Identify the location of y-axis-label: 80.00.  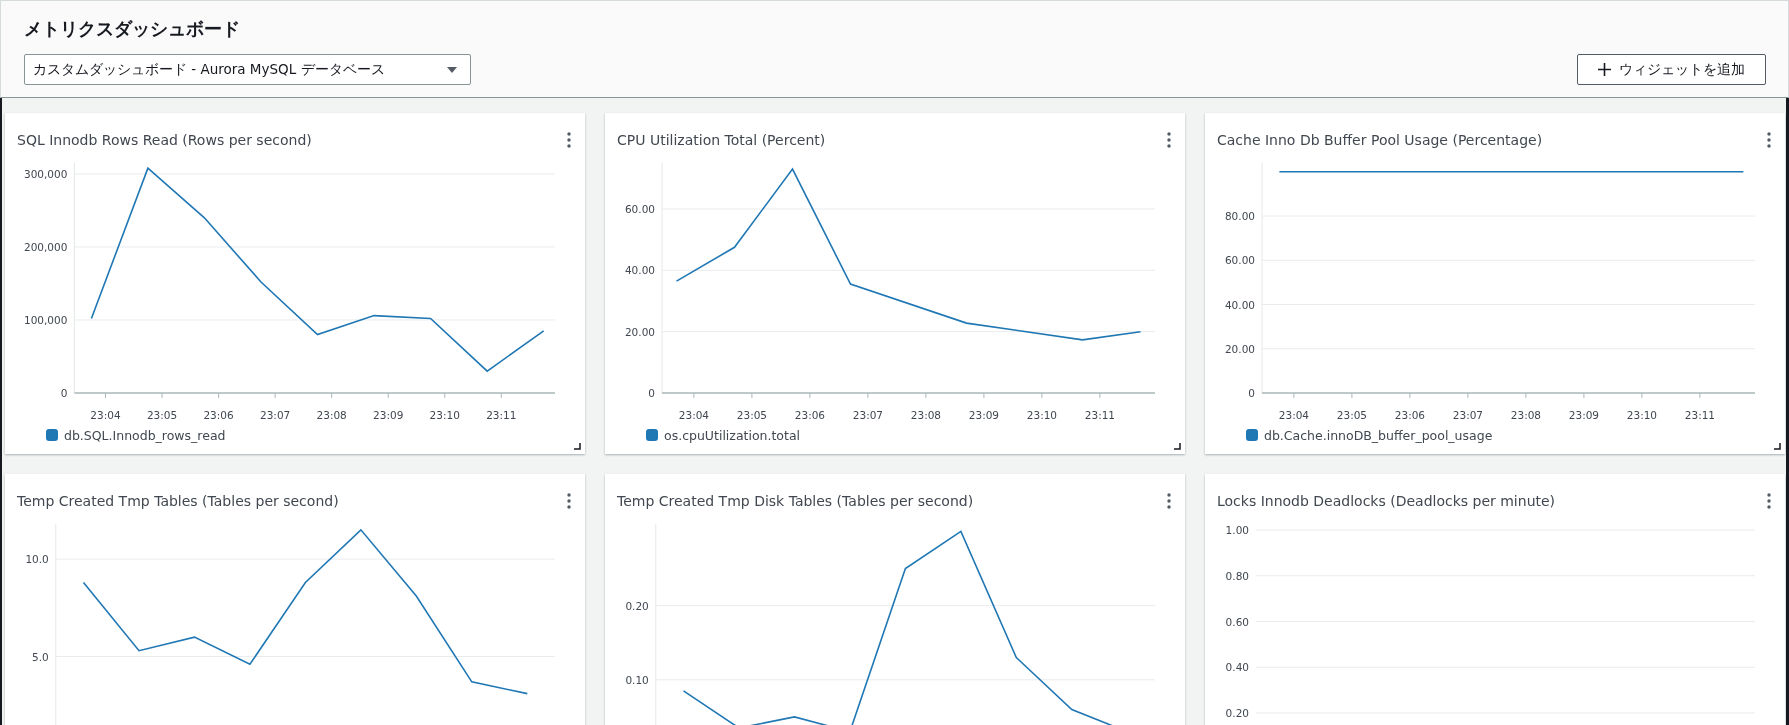
(1239, 216).